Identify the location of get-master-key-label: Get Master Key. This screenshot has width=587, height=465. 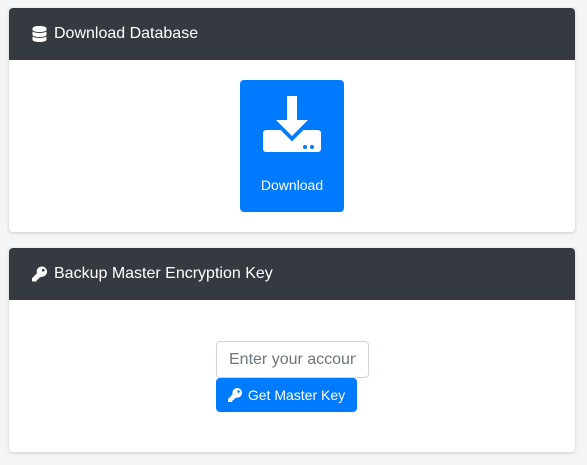
(296, 395).